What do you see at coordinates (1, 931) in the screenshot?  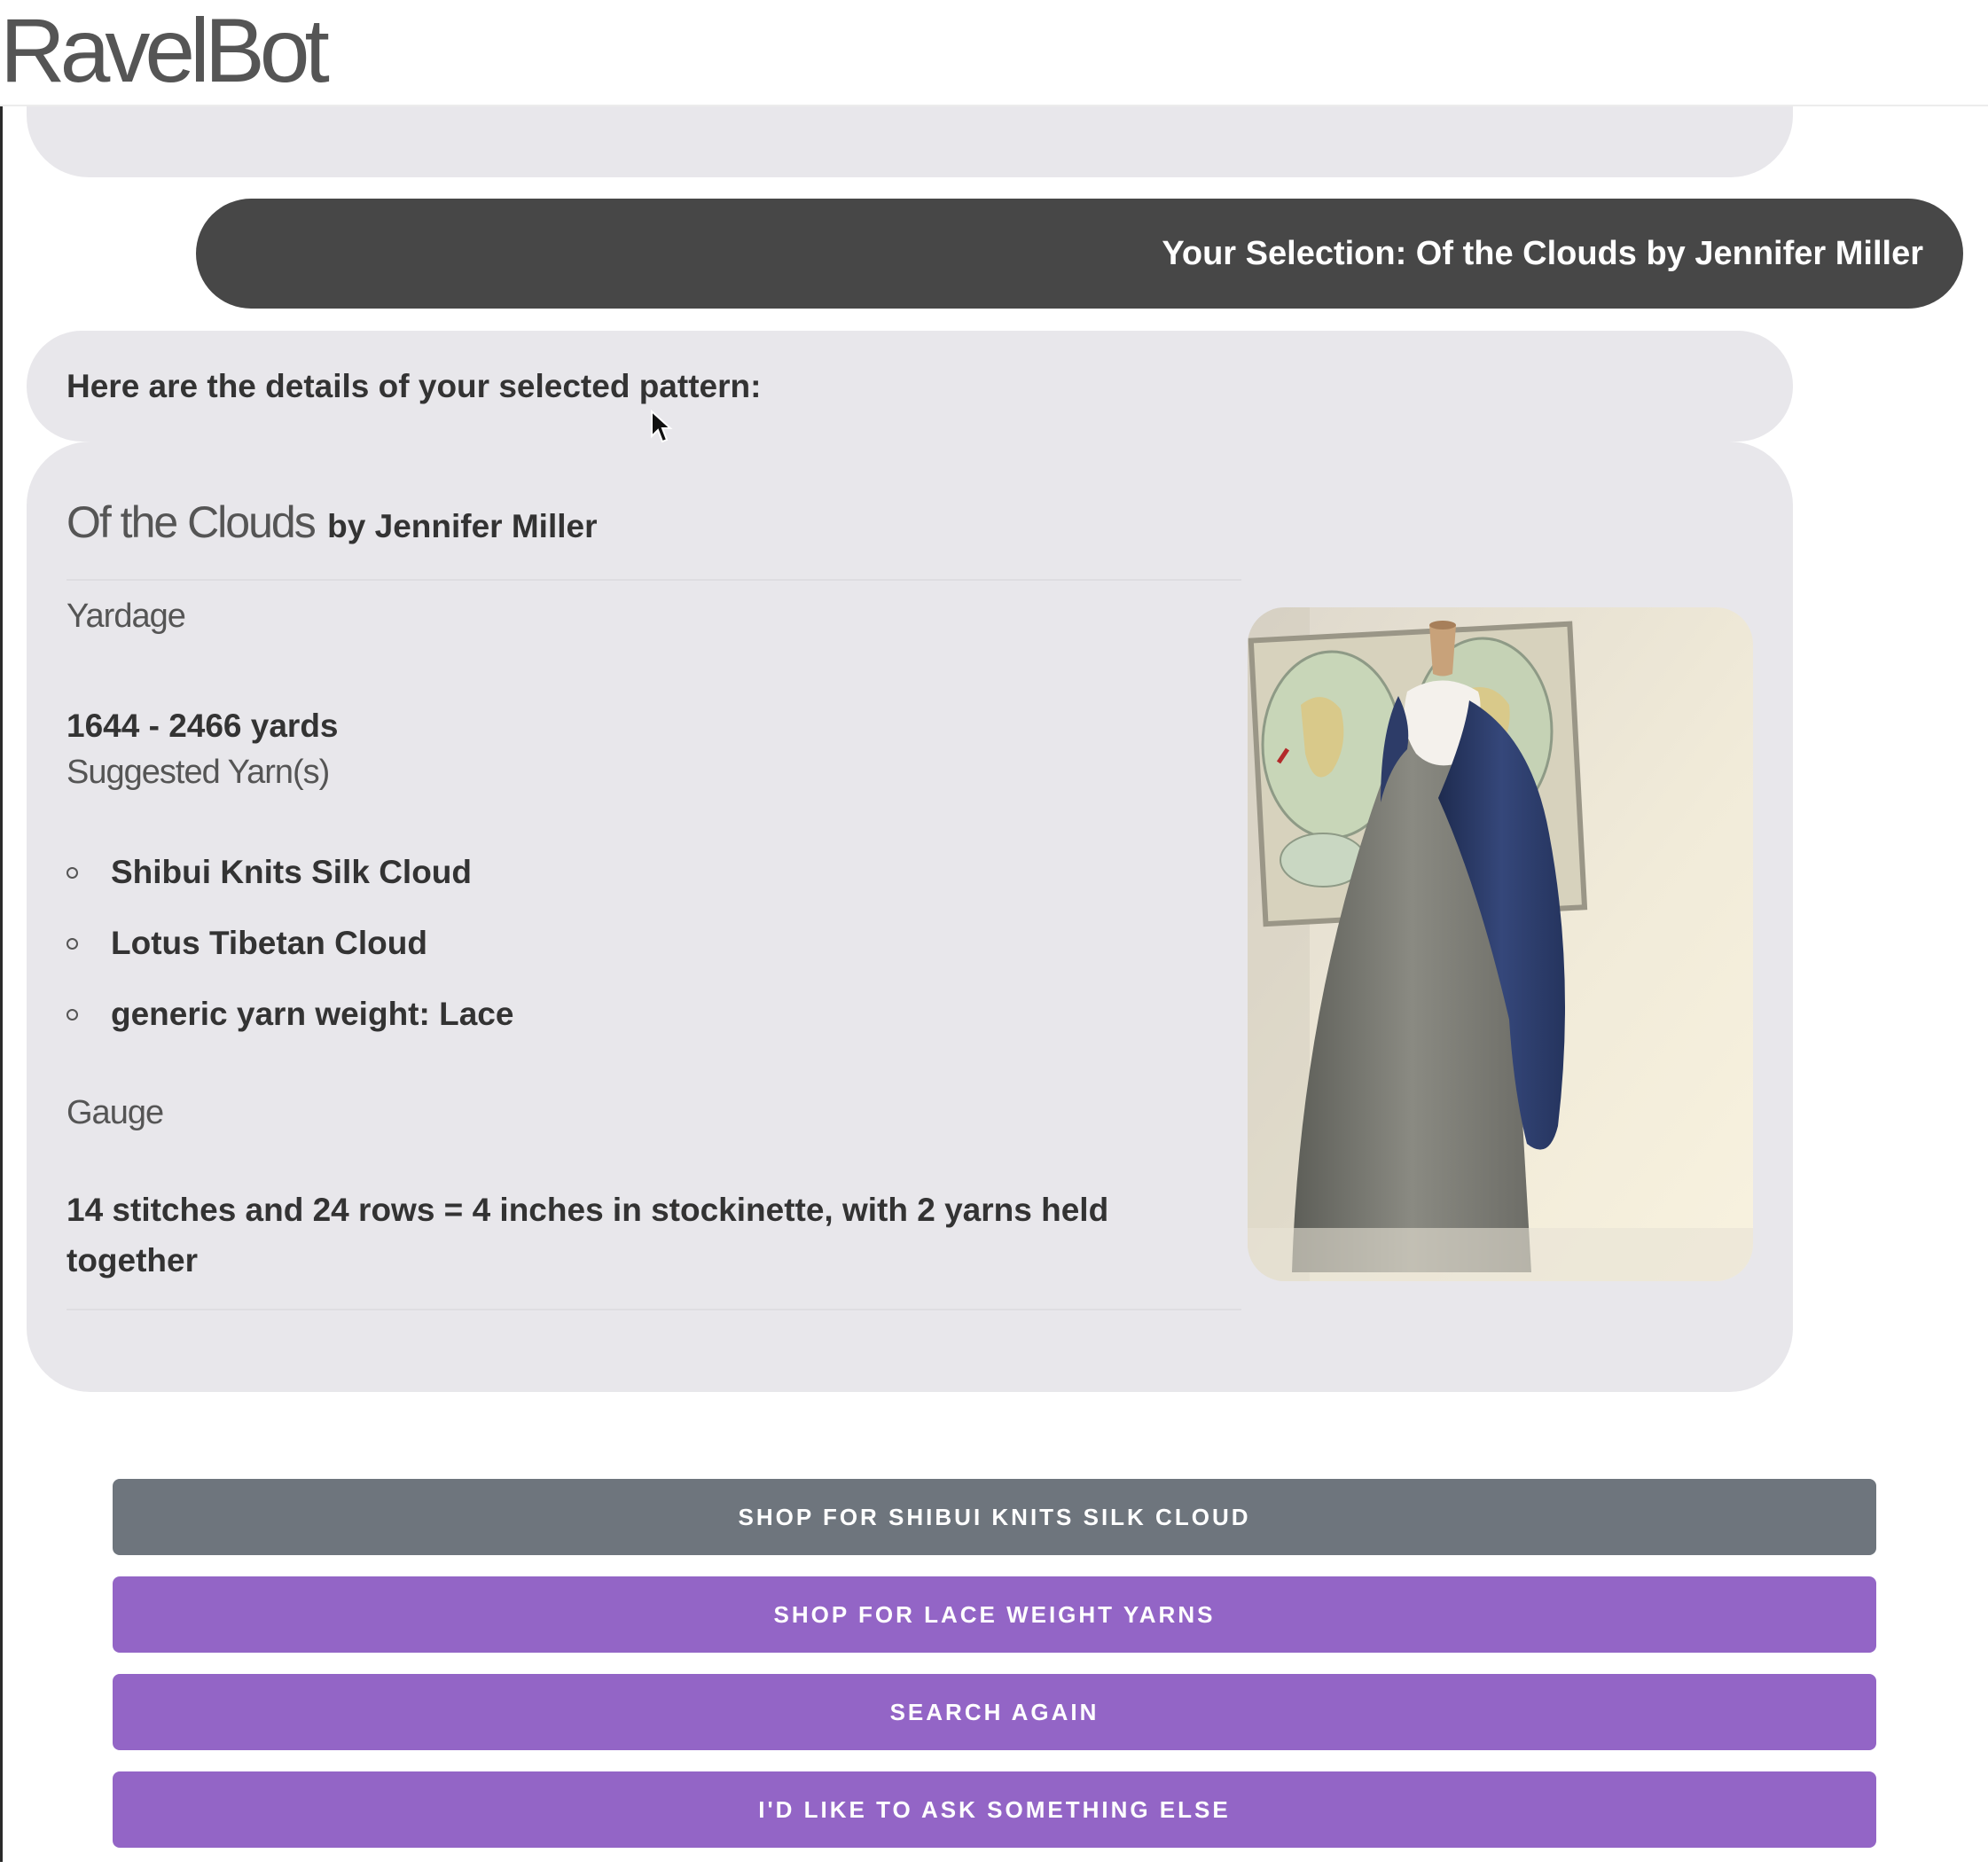 I see `left-edge-rule` at bounding box center [1, 931].